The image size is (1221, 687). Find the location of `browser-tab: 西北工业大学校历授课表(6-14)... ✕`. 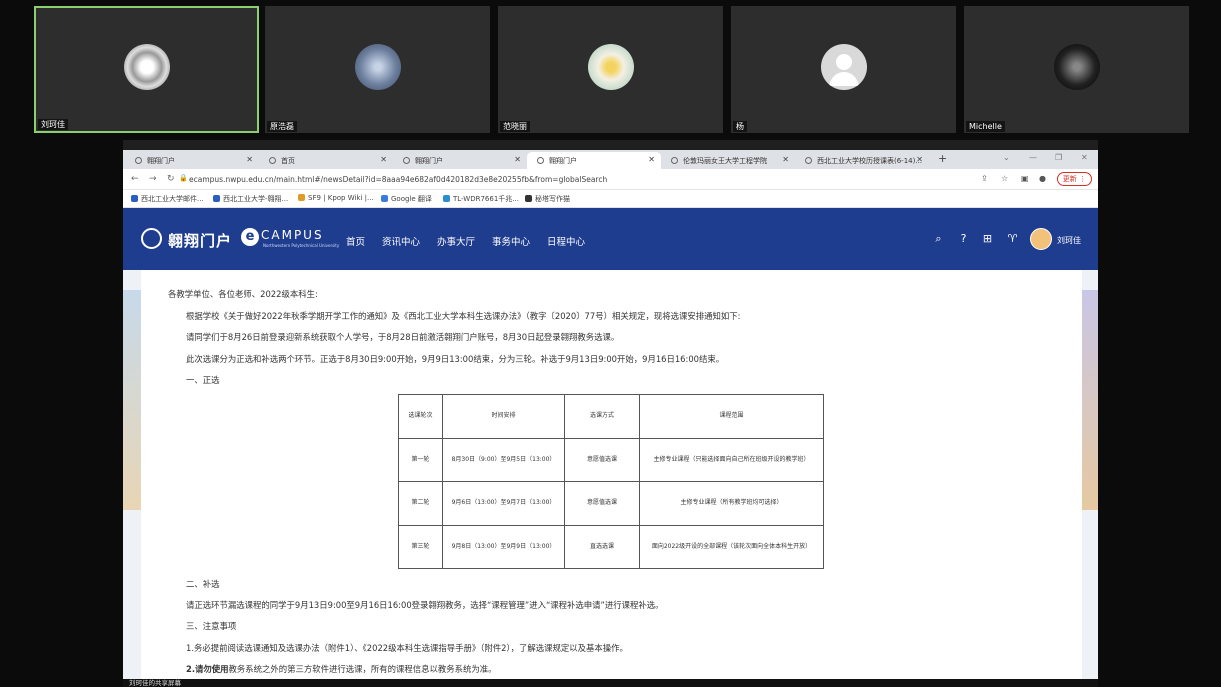

browser-tab: 西北工业大学校历授课表(6-14)... ✕ is located at coordinates (862, 160).